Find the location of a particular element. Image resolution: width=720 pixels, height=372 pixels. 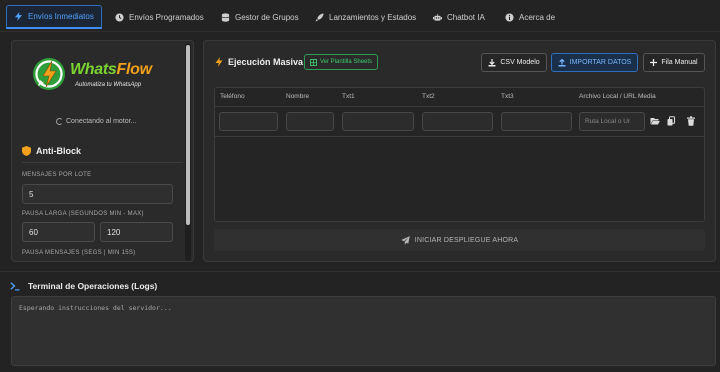

csv-template-button: CSV Modelo is located at coordinates (514, 62).